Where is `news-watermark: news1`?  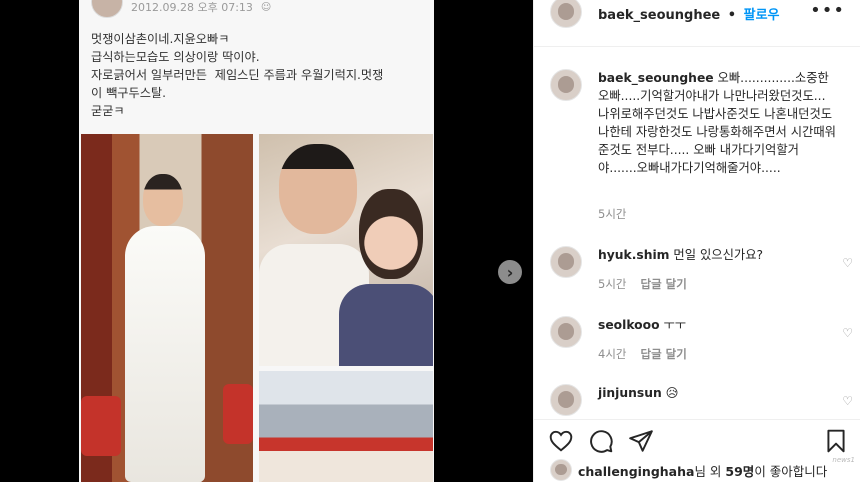
news-watermark: news1 is located at coordinates (843, 460).